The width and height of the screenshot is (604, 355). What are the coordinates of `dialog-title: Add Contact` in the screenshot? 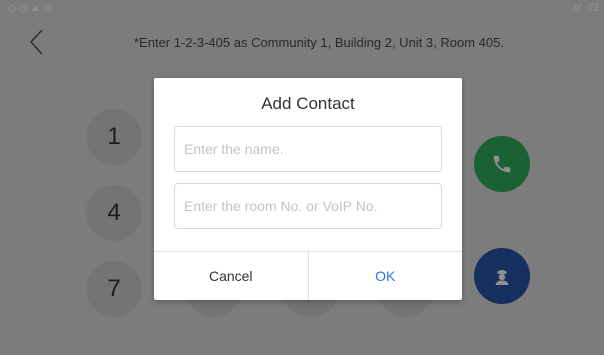 It's located at (308, 103).